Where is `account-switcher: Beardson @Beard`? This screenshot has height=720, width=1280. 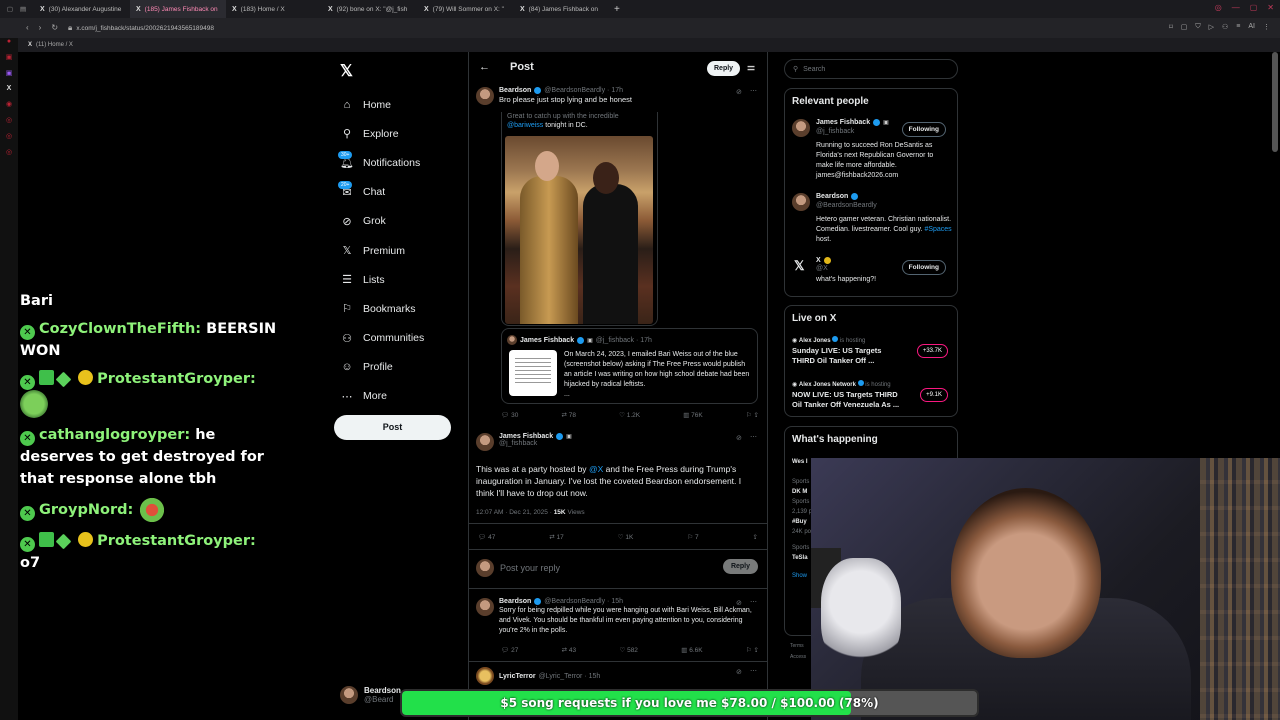 account-switcher: Beardson @Beard is located at coordinates (370, 695).